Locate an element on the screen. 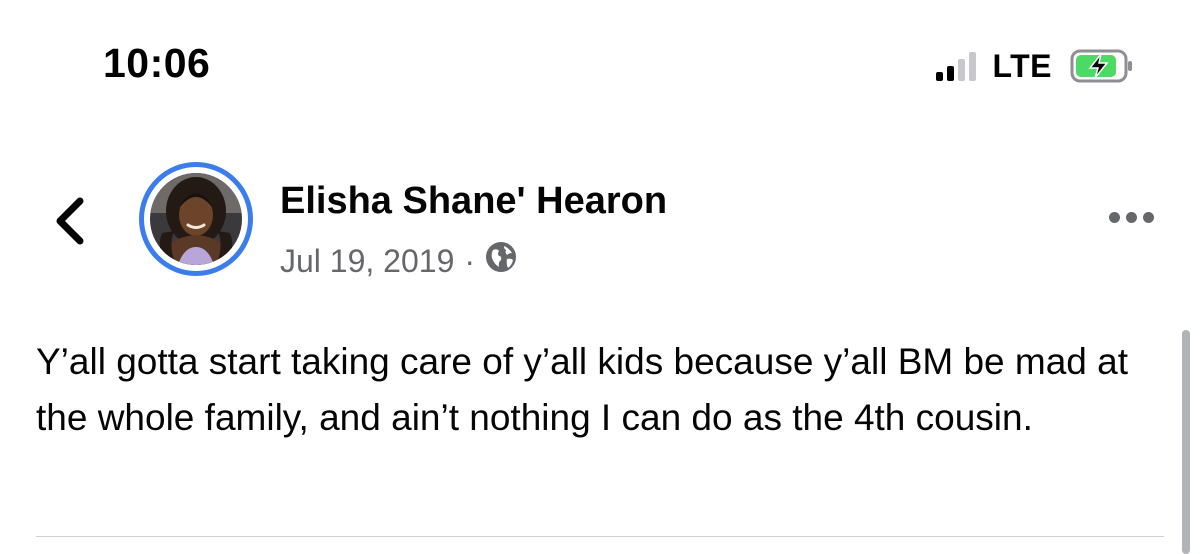  network-type-label: LTE is located at coordinates (1022, 65).